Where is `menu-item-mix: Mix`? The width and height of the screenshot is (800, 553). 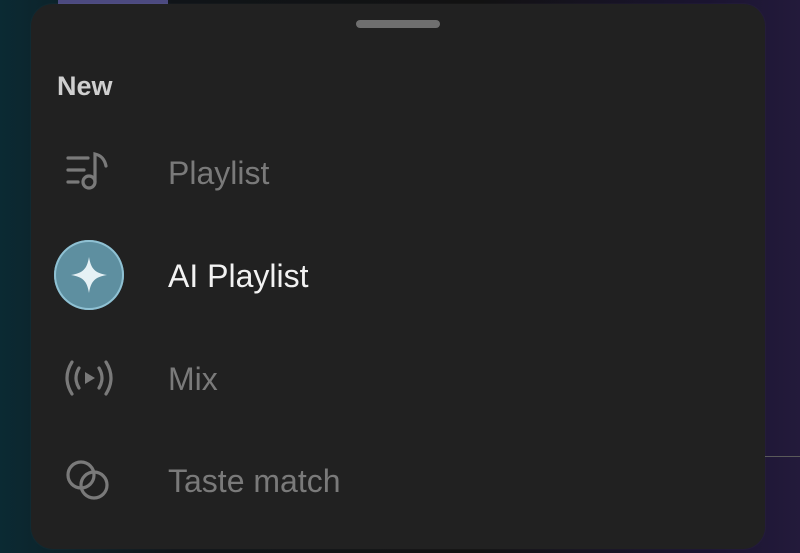
menu-item-mix: Mix is located at coordinates (398, 377).